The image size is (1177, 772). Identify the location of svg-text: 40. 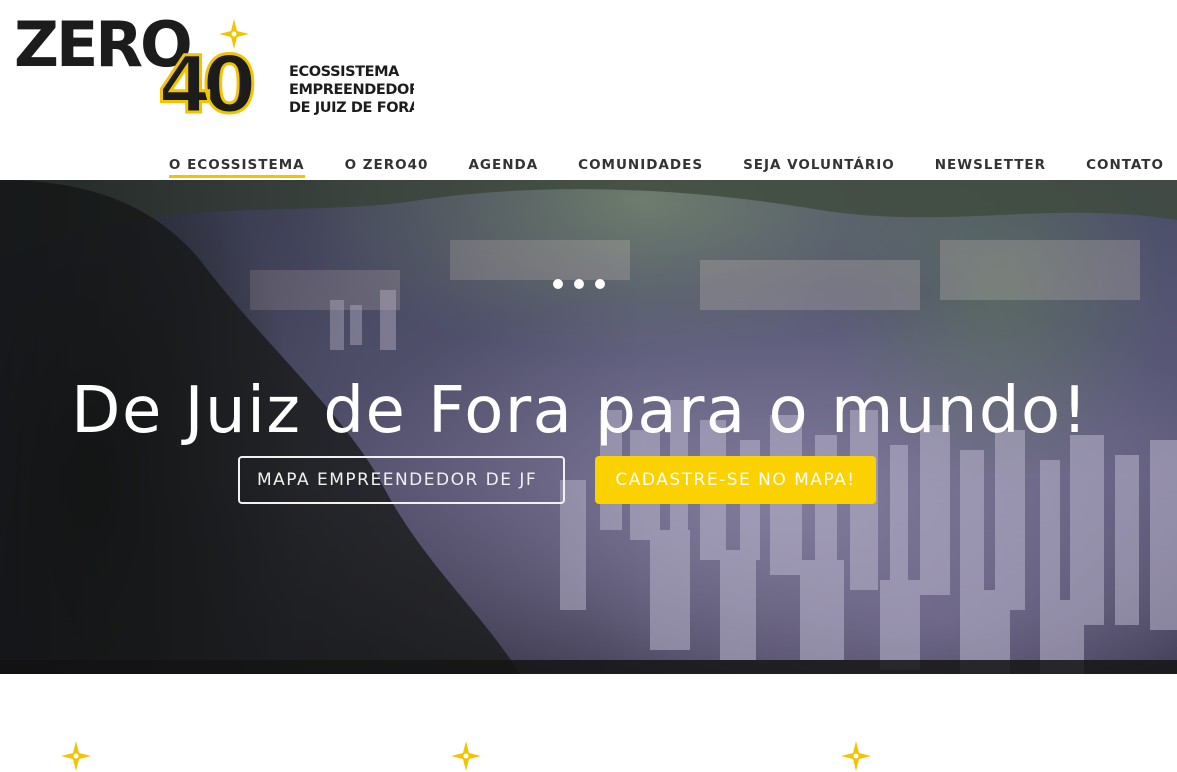
(205, 80).